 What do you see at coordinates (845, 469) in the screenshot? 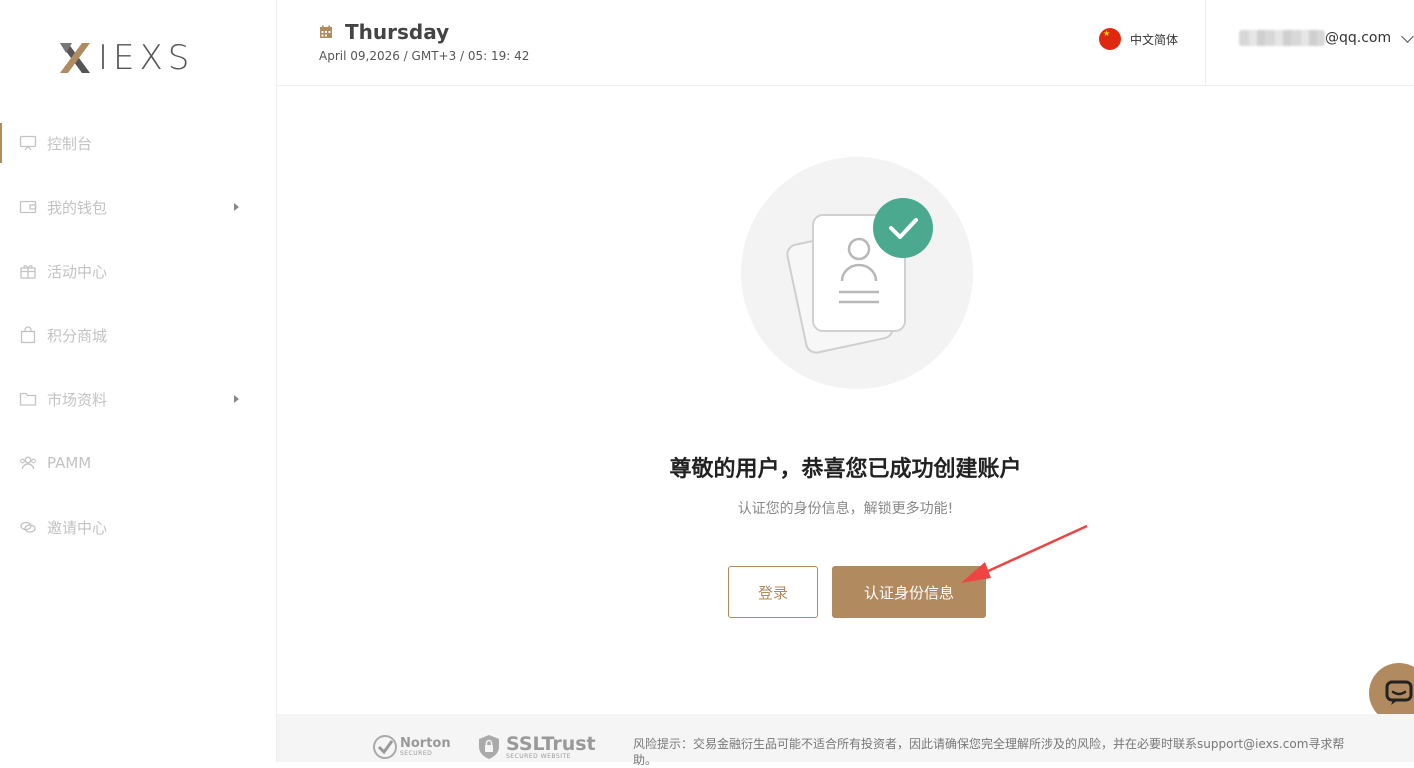
I see `success-headline: 尊敬的用户，恭喜您已成功创建账户` at bounding box center [845, 469].